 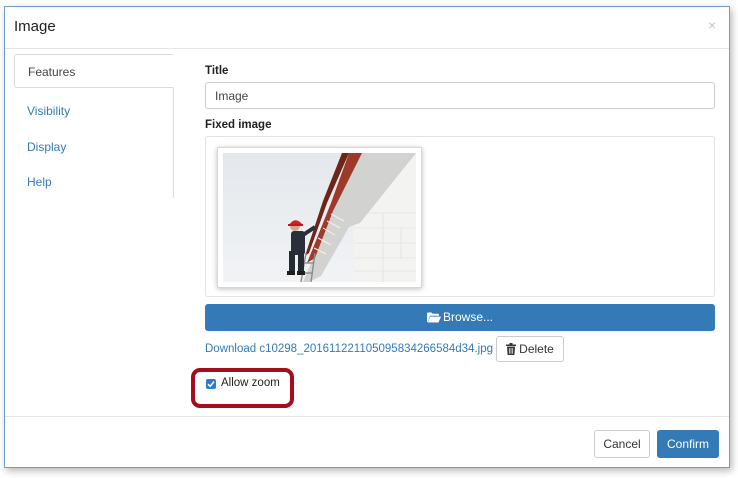 I want to click on cancel-button: Cancel, so click(x=622, y=444).